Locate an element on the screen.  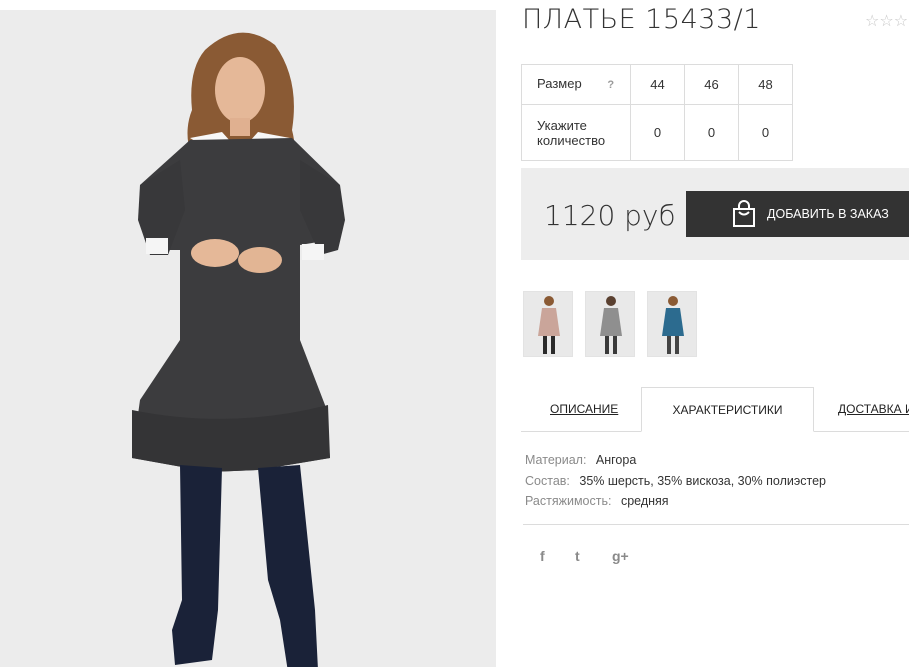
info-tabs: ОПИСАНИЕ ХАРАКТЕРИСТИКИ ДОСТАВКА И is located at coordinates (715, 409).